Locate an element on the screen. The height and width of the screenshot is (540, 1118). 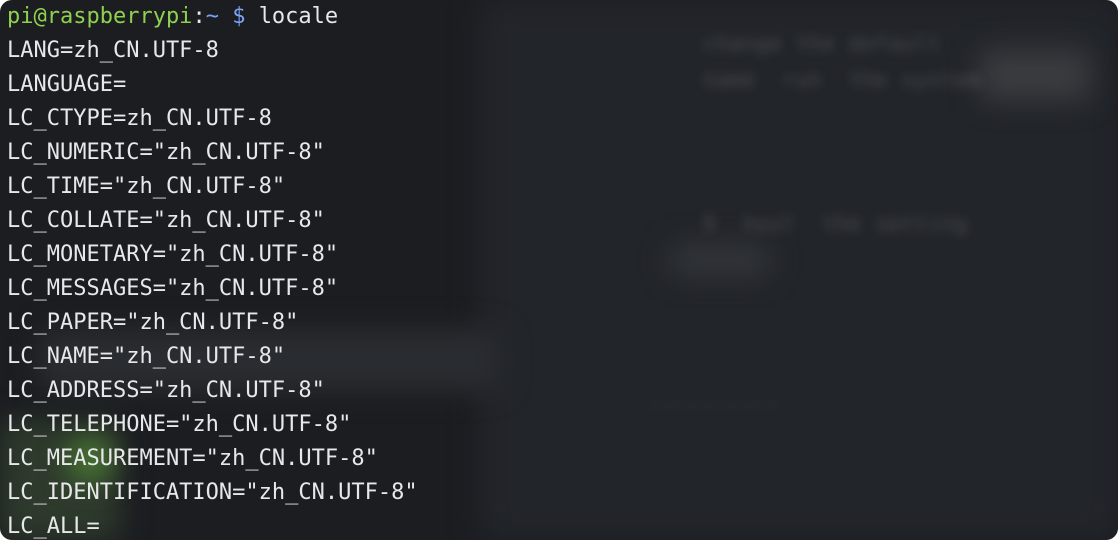
output-line: LC_NUMERIC="zh_CN.UTF-8" is located at coordinates (166, 152).